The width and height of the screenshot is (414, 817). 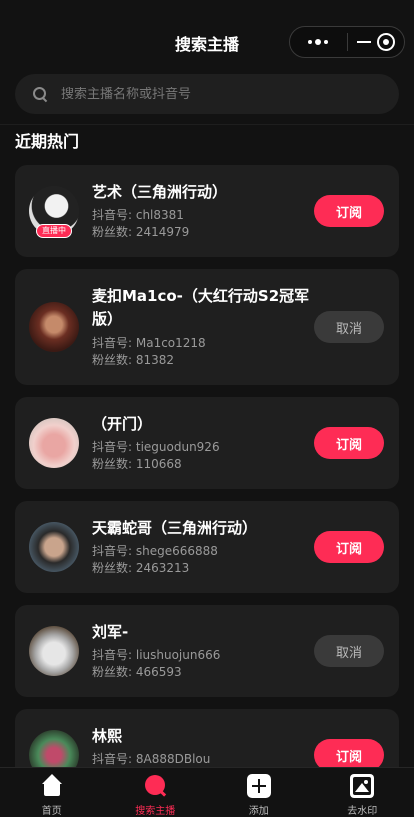 I want to click on tab-label: 添加, so click(x=258, y=811).